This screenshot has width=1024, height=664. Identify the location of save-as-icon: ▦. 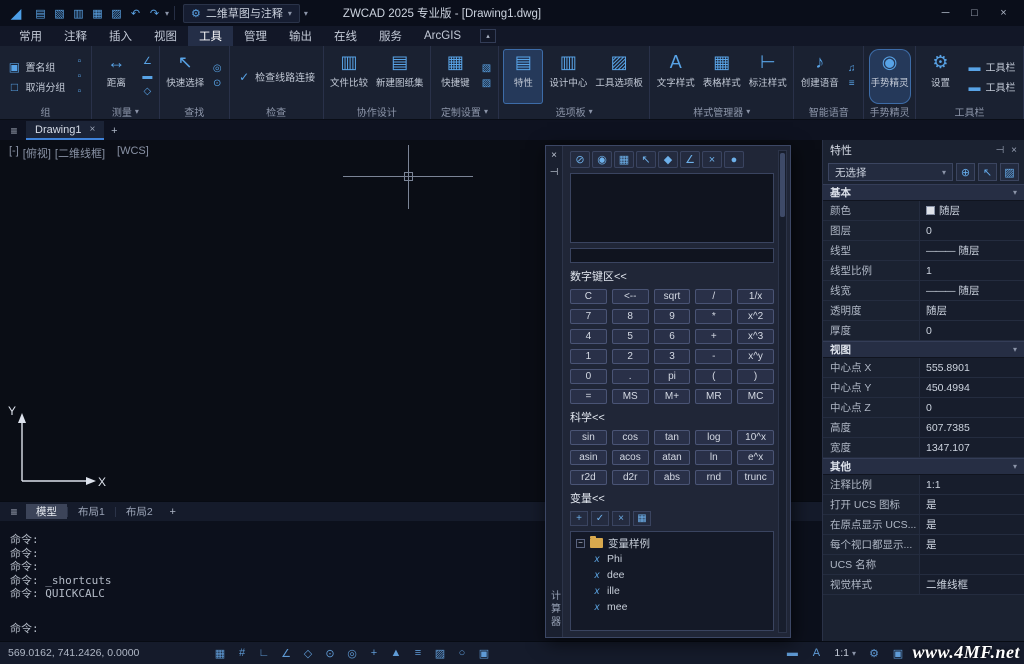
(97, 13).